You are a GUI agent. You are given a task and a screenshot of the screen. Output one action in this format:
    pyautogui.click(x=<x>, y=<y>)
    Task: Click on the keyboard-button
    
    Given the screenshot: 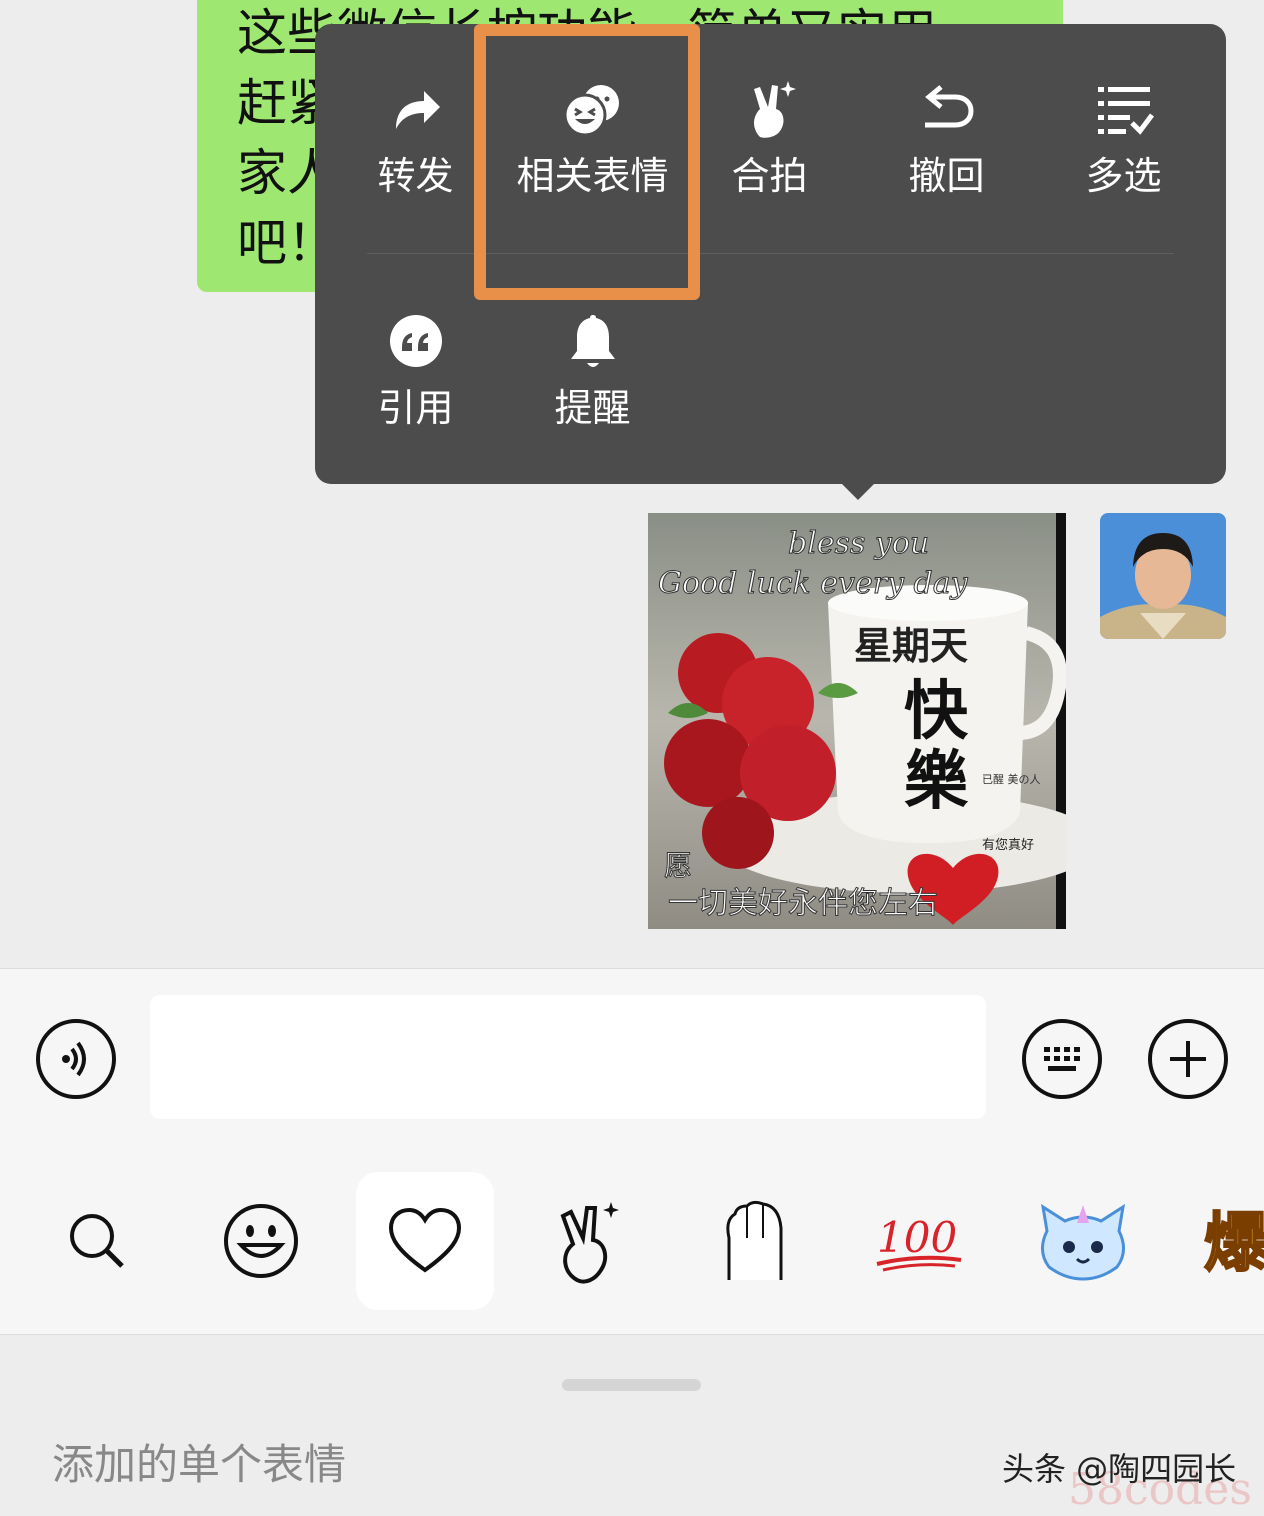 What is the action you would take?
    pyautogui.click(x=1062, y=1059)
    